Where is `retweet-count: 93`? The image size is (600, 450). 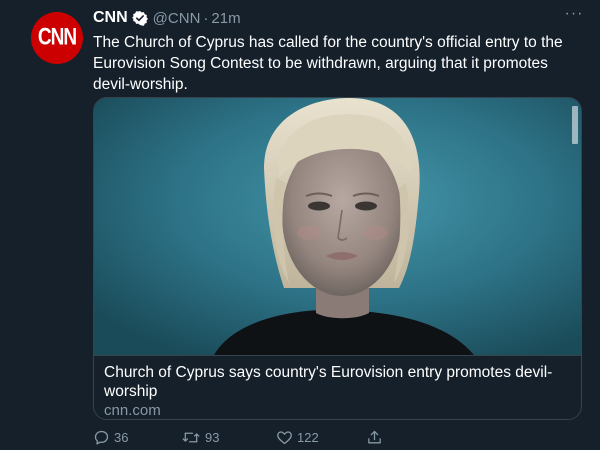
retweet-count: 93 is located at coordinates (212, 437).